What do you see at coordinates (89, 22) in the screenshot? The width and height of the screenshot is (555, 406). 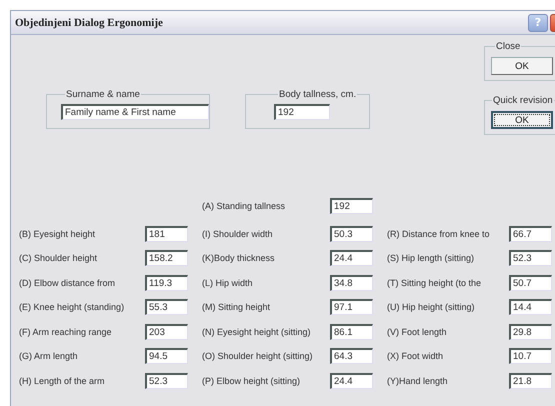 I see `window-title: Objedinjeni Dialog Ergonomije` at bounding box center [89, 22].